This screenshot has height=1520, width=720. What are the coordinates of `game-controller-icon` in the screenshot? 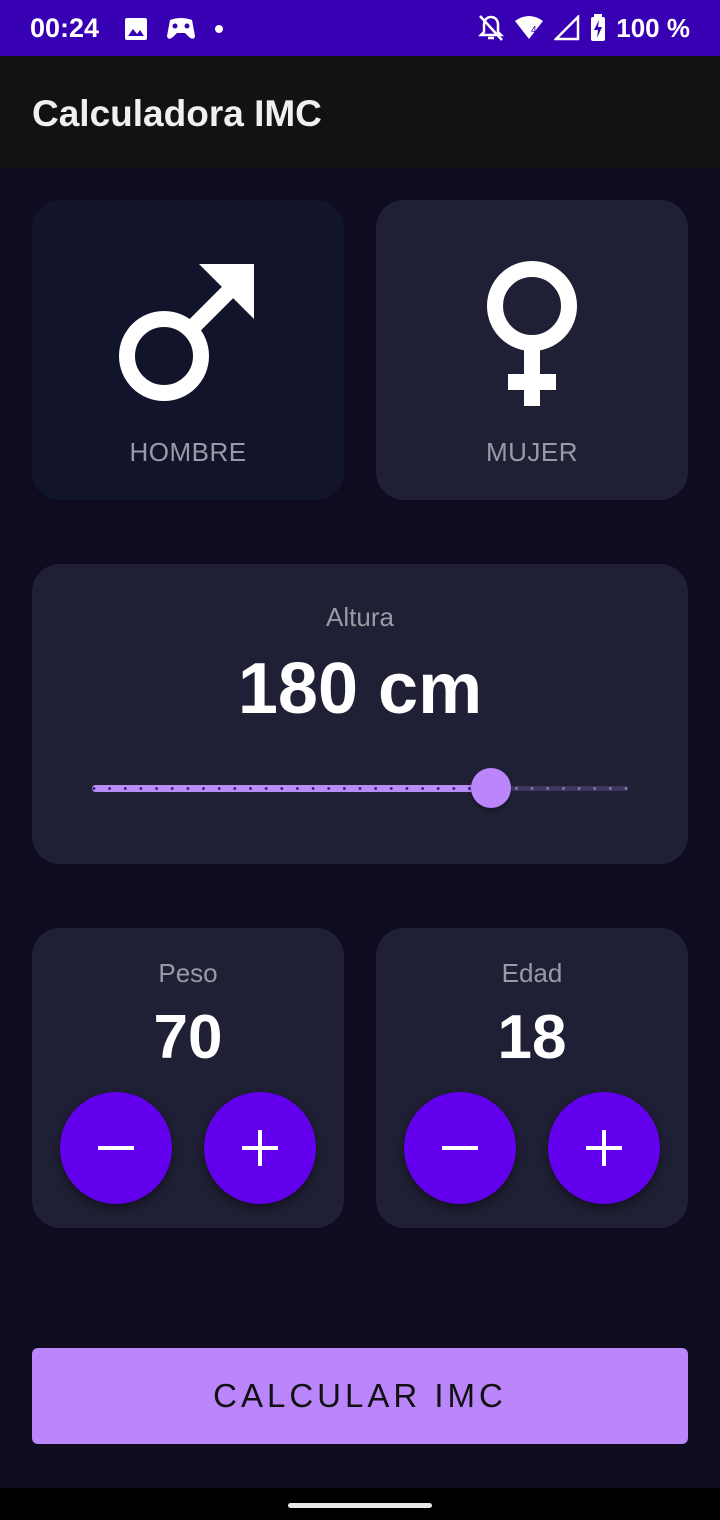 It's located at (181, 28).